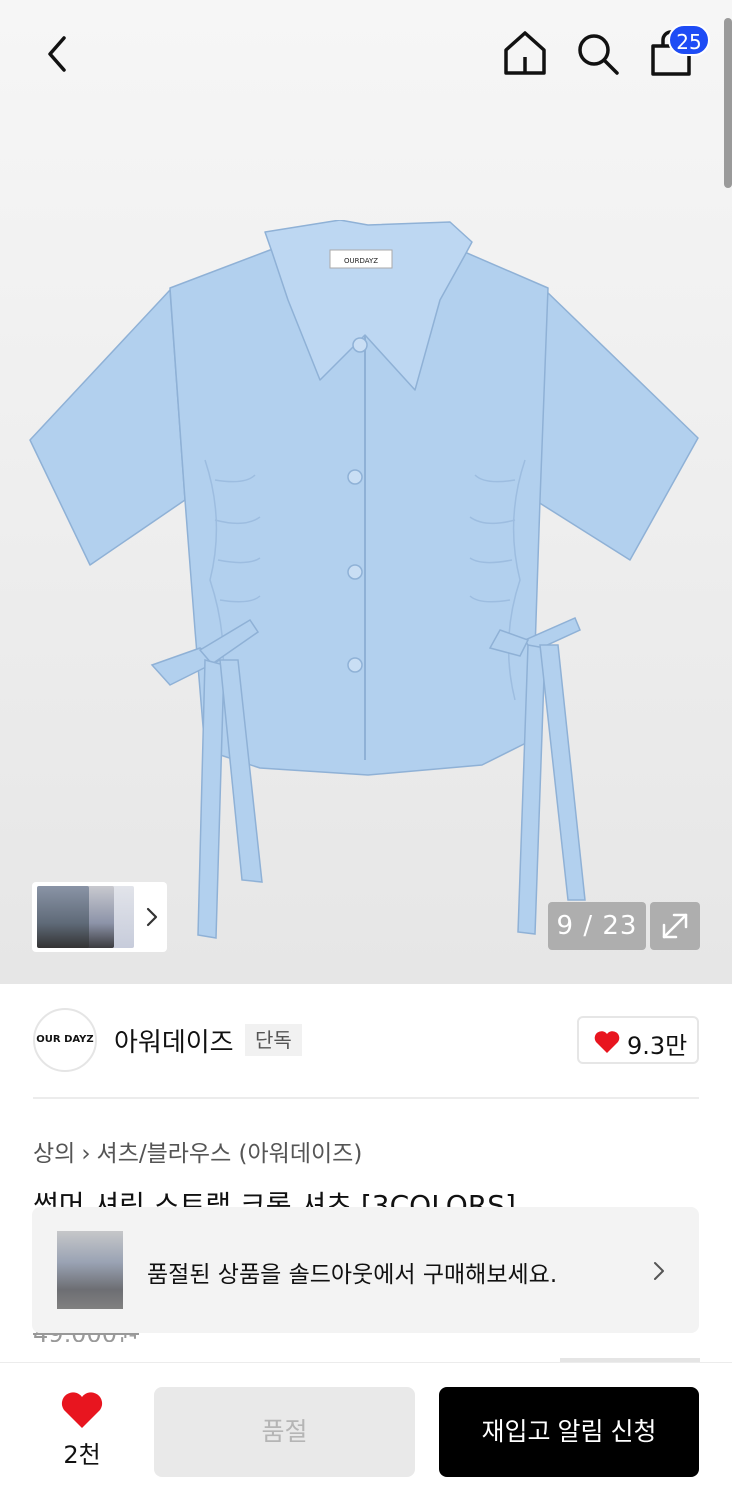 The height and width of the screenshot is (1500, 732). What do you see at coordinates (352, 1275) in the screenshot?
I see `banner-message: 품절된 상품을 솔드아웃에서 구매해보세요.` at bounding box center [352, 1275].